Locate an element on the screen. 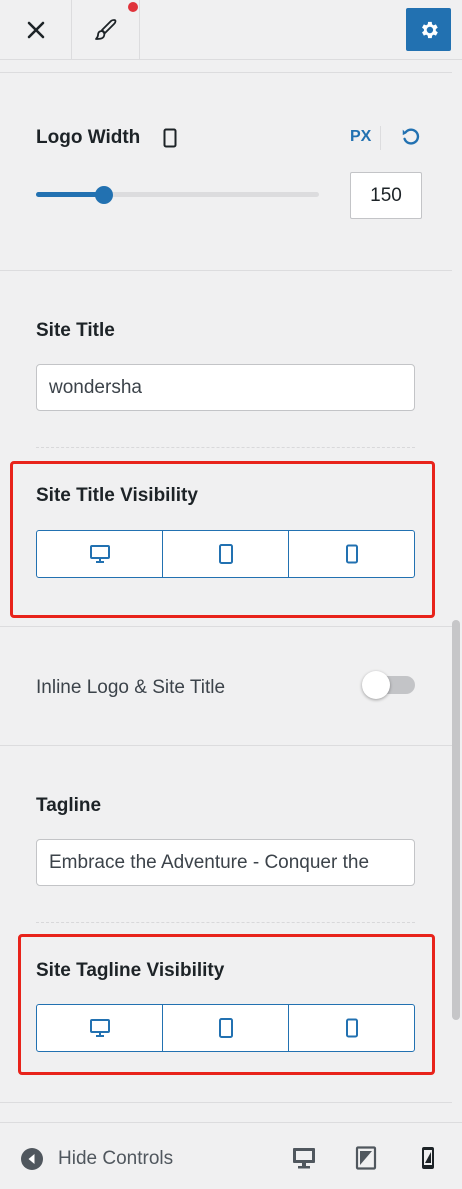 This screenshot has height=1189, width=462. reset-icon is located at coordinates (411, 137).